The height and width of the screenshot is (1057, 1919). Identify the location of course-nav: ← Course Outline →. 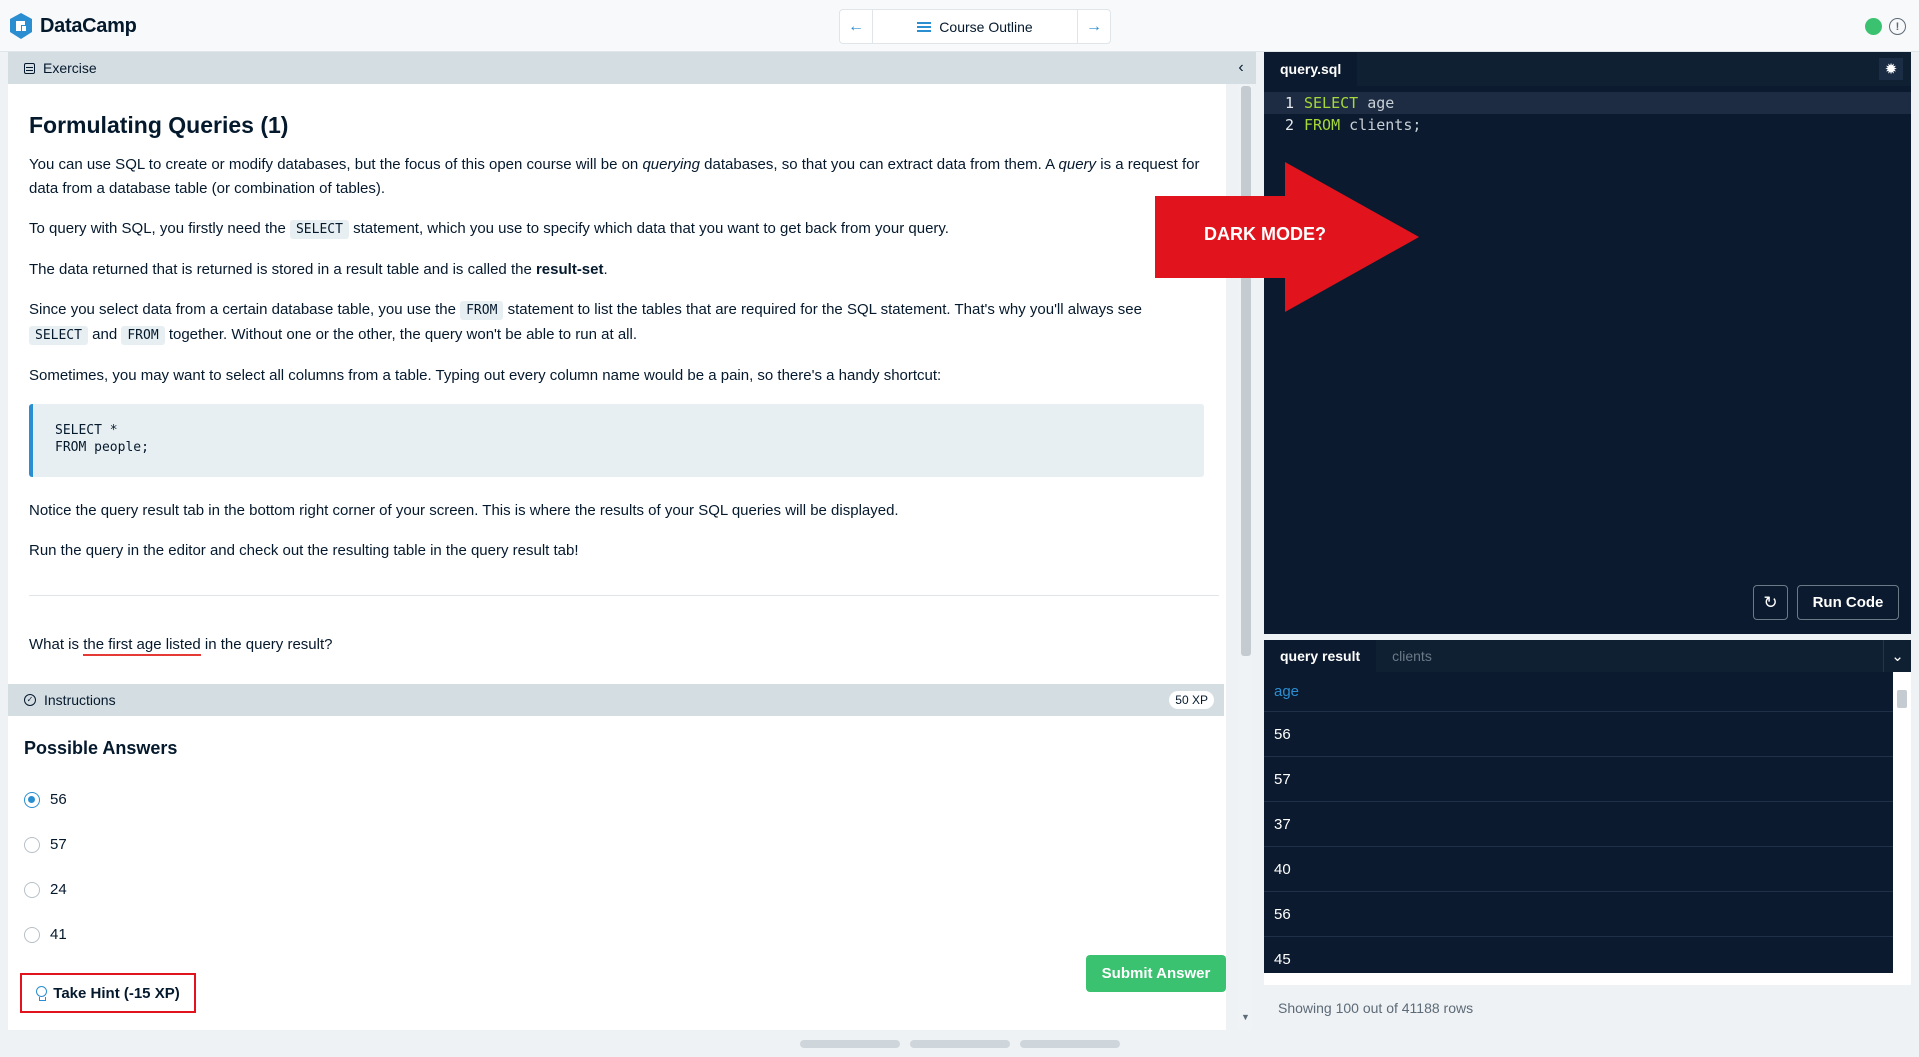
(975, 26).